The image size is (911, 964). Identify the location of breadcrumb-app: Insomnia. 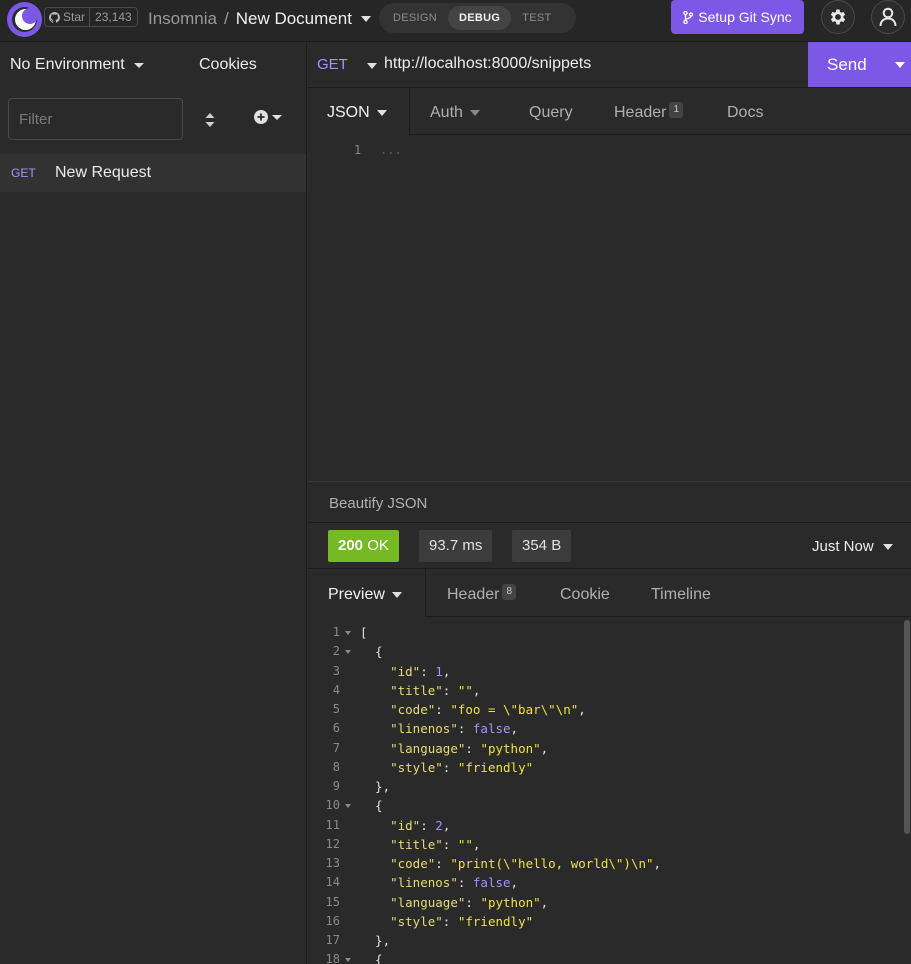
(182, 19).